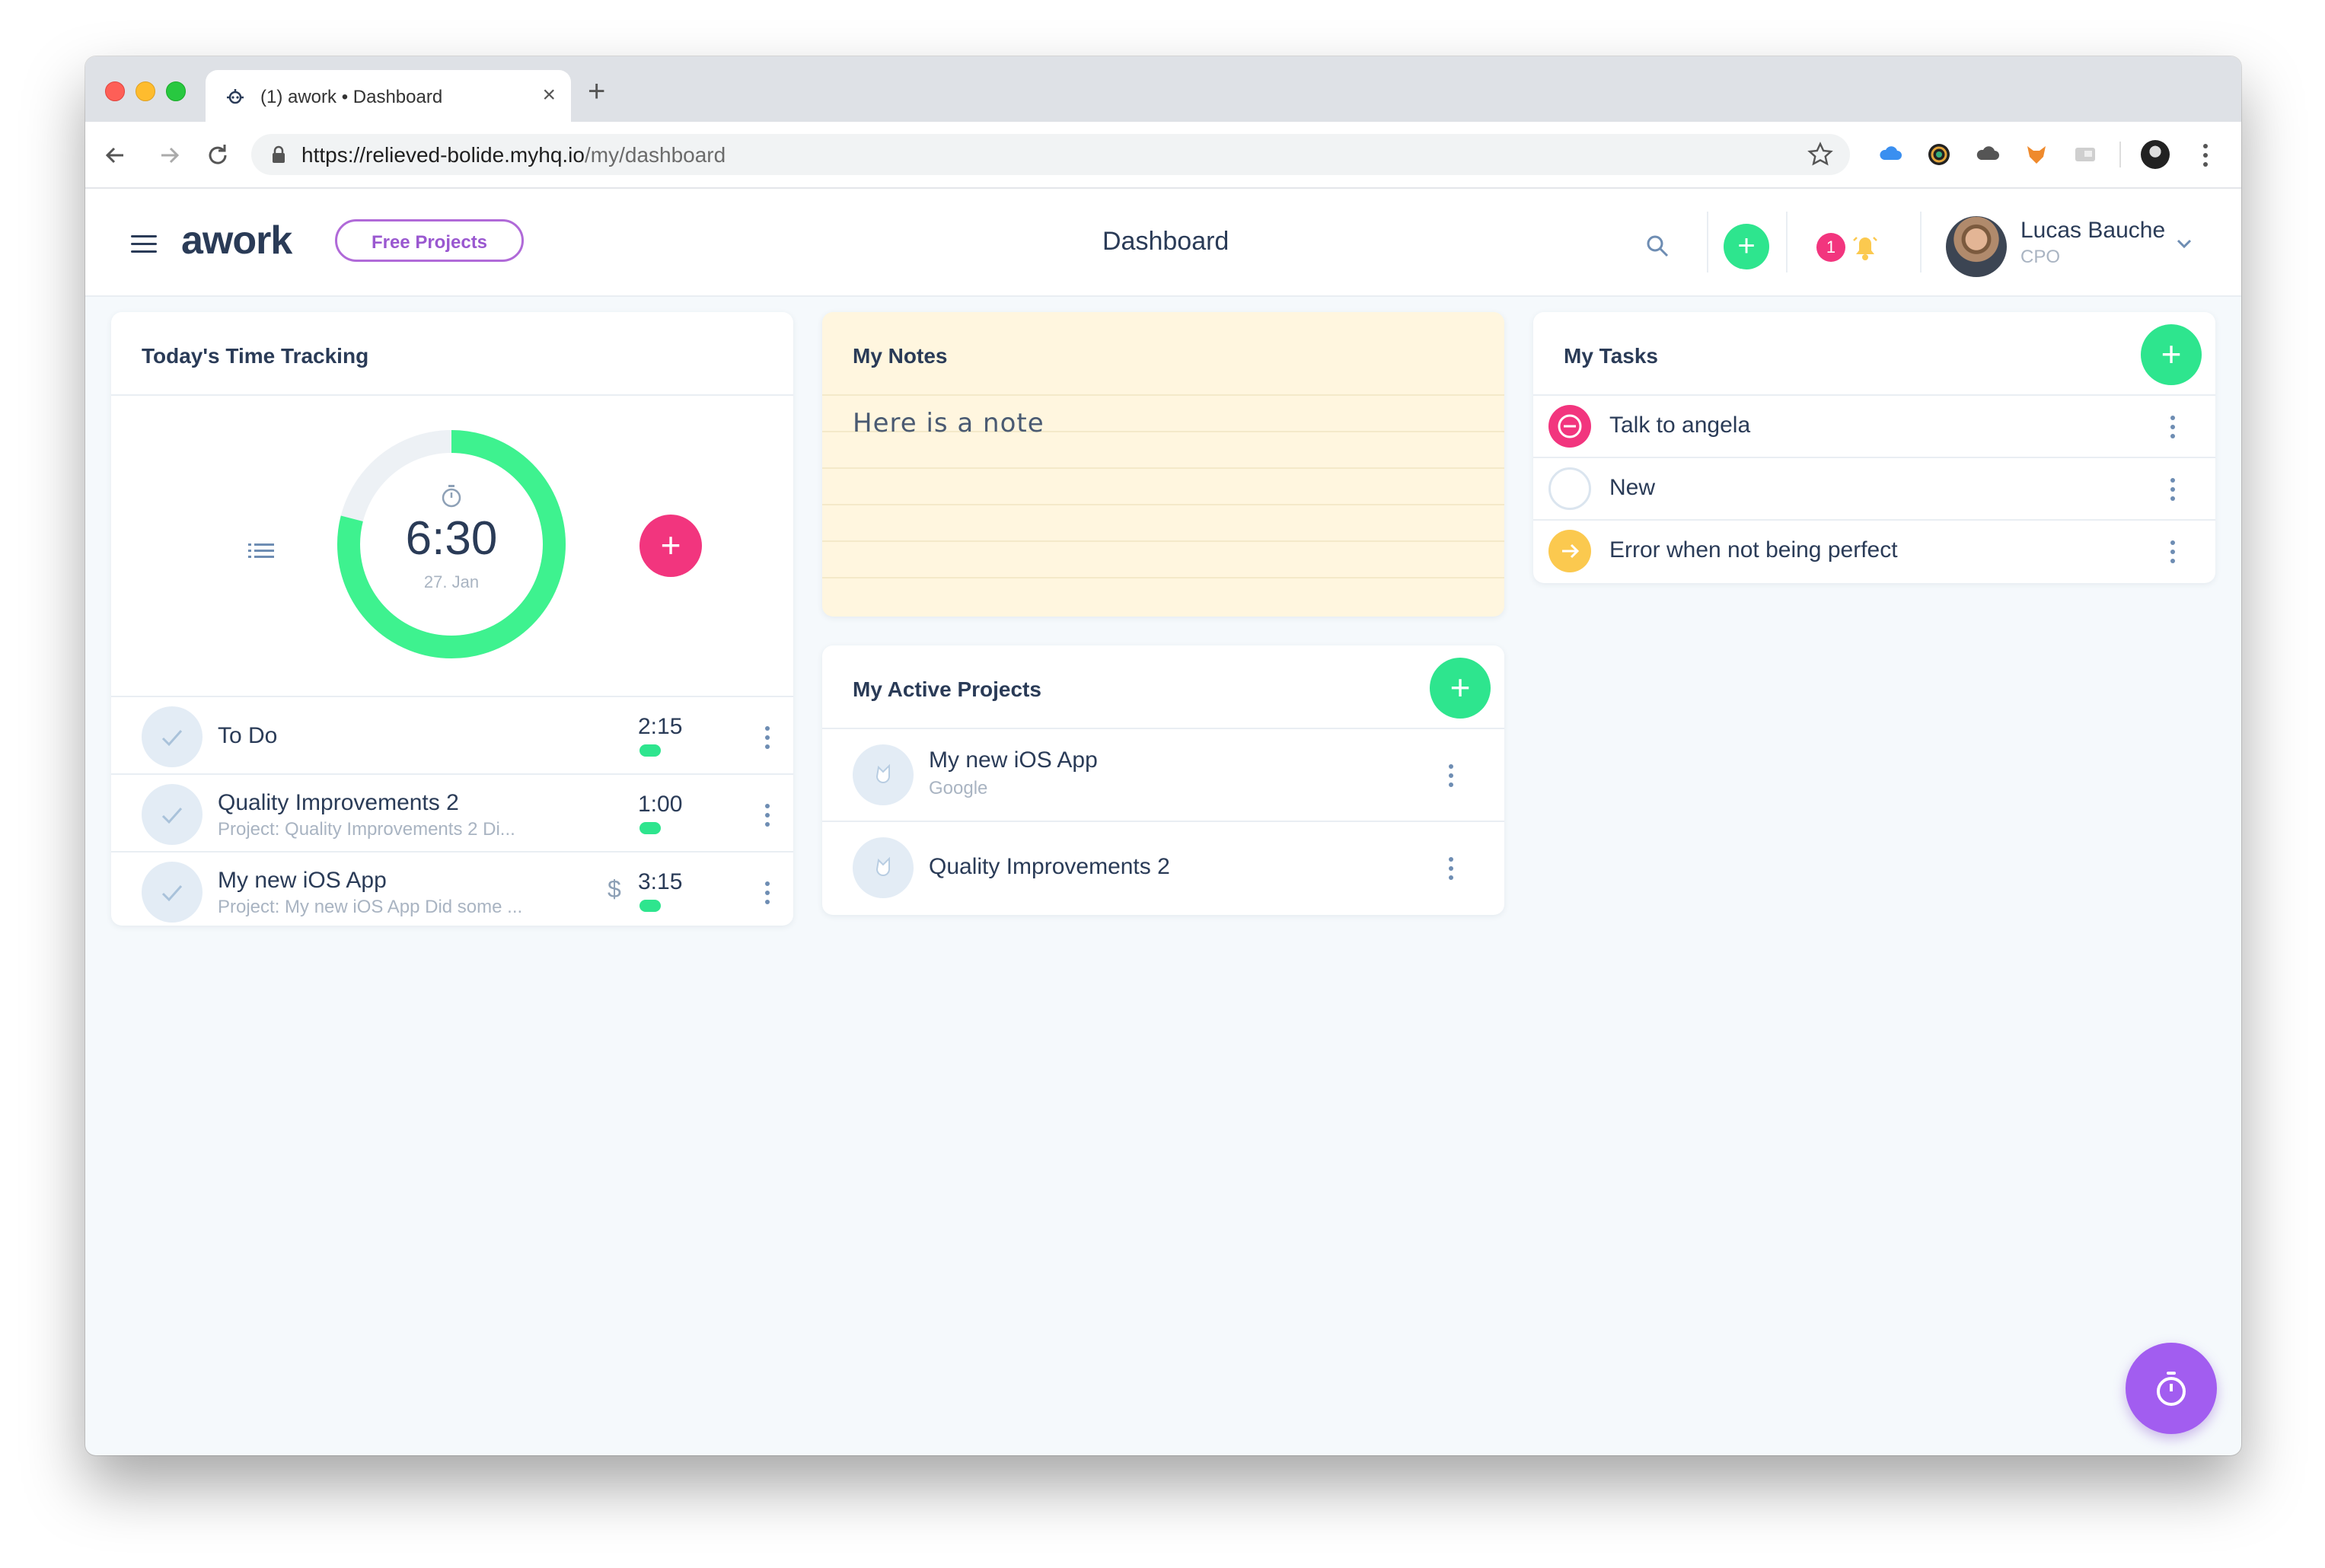  What do you see at coordinates (1569, 488) in the screenshot?
I see `new-status-icon` at bounding box center [1569, 488].